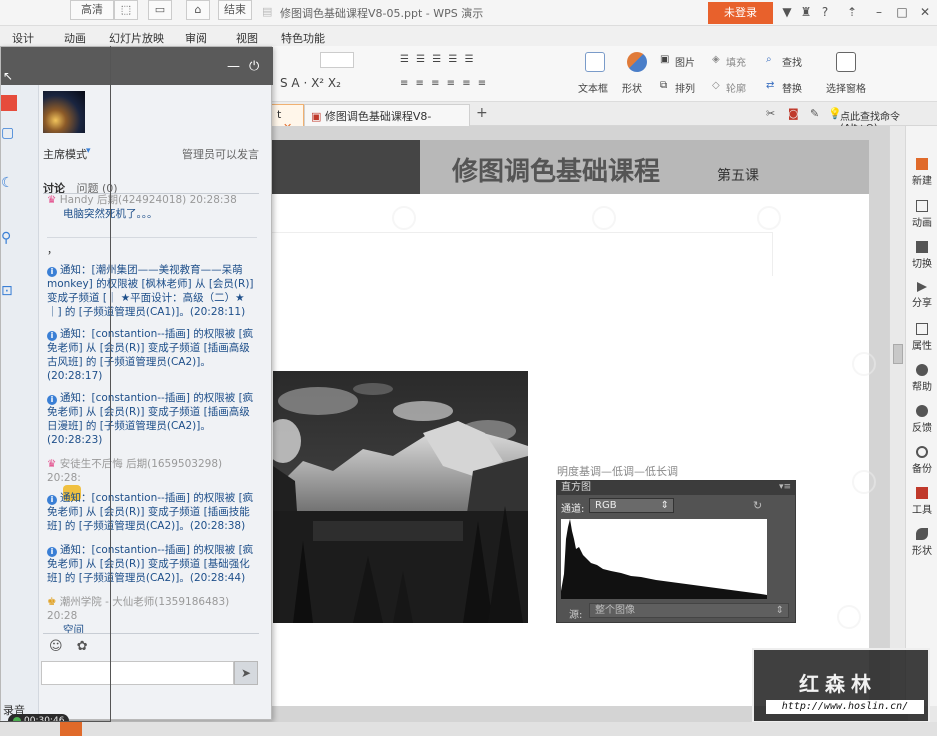 The image size is (937, 736). What do you see at coordinates (922, 469) in the screenshot?
I see `sidebar-item-backup-label: 备份` at bounding box center [922, 469].